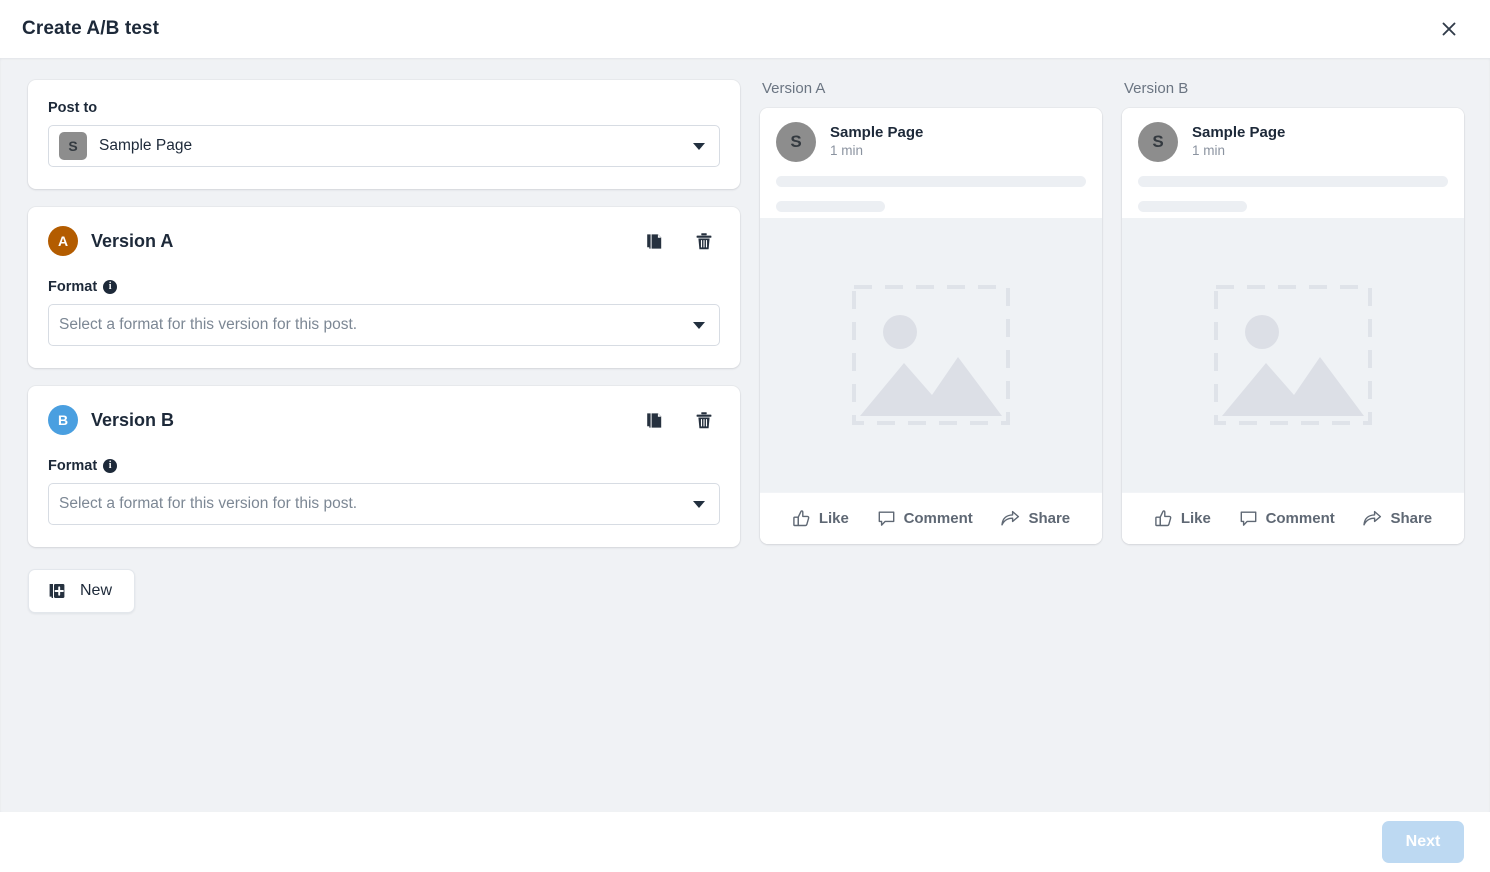  I want to click on version-a-title: Version A, so click(132, 240).